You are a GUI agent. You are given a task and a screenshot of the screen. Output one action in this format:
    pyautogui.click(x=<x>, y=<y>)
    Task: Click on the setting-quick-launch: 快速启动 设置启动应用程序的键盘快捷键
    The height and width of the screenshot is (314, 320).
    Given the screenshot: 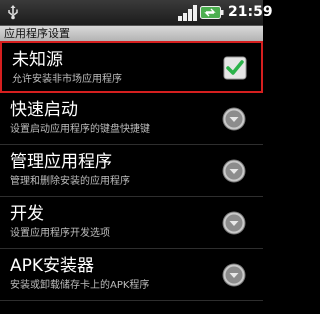 What is the action you would take?
    pyautogui.click(x=131, y=119)
    